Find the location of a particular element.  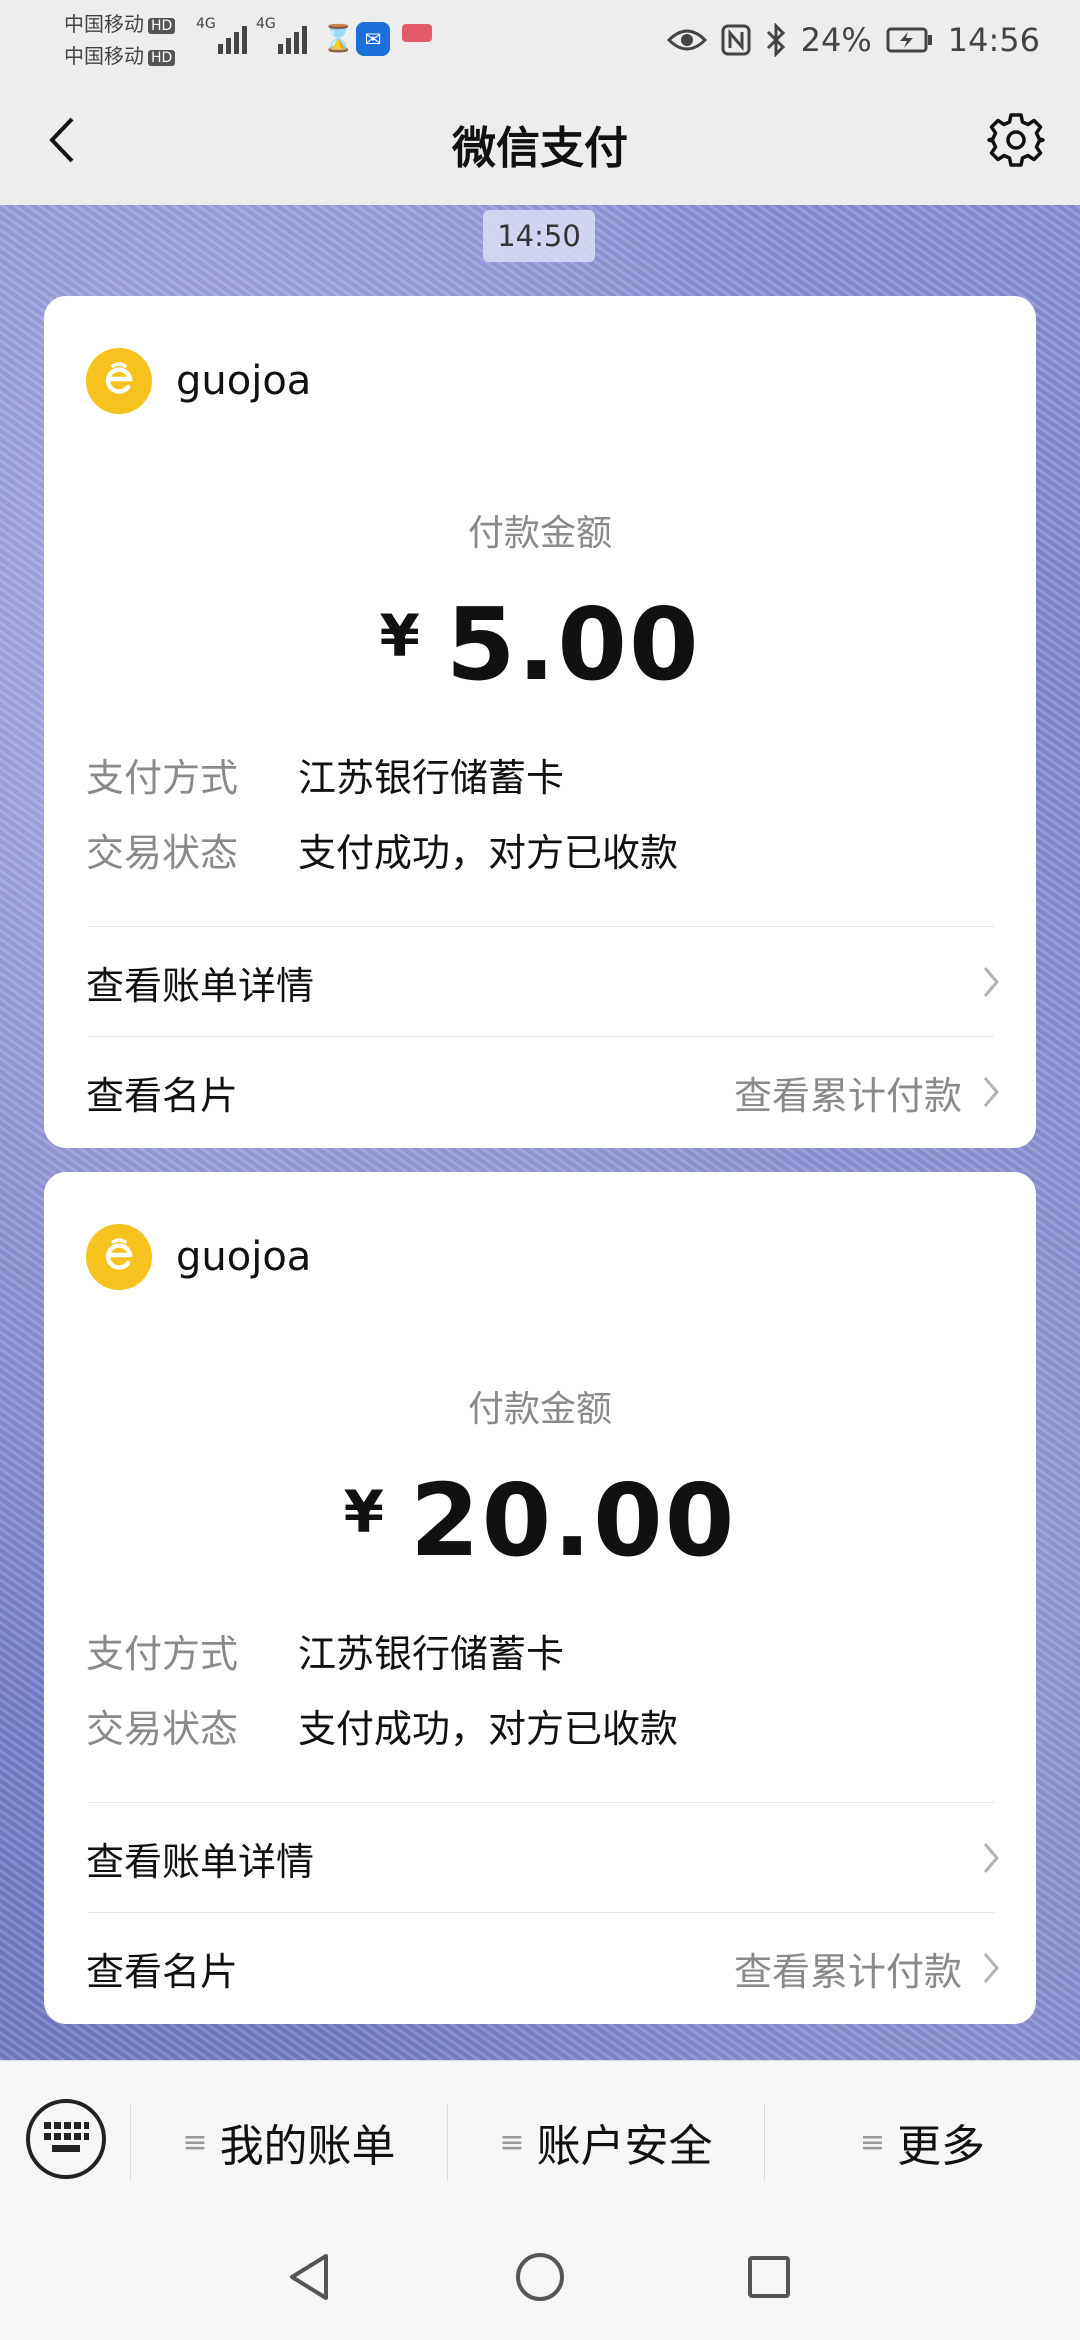

nav-bar: 微信支付 is located at coordinates (540, 142).